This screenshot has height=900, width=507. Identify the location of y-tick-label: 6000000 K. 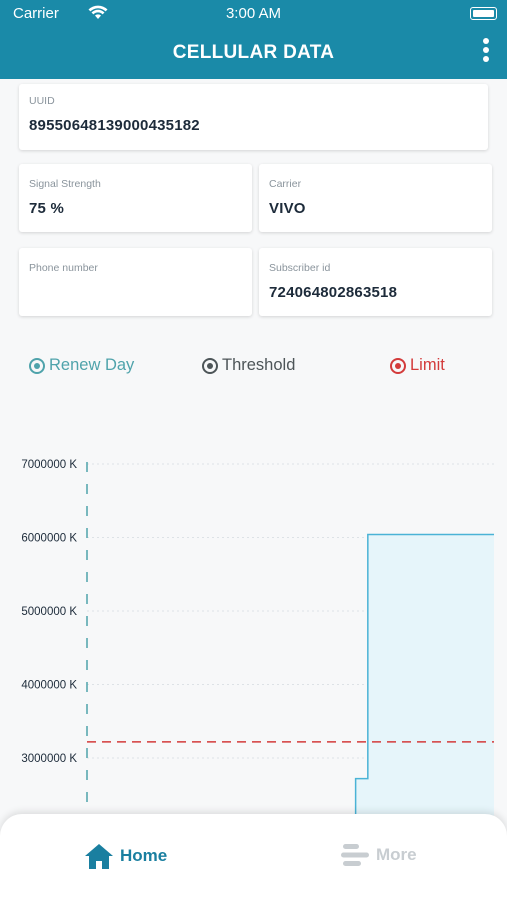
(49, 539).